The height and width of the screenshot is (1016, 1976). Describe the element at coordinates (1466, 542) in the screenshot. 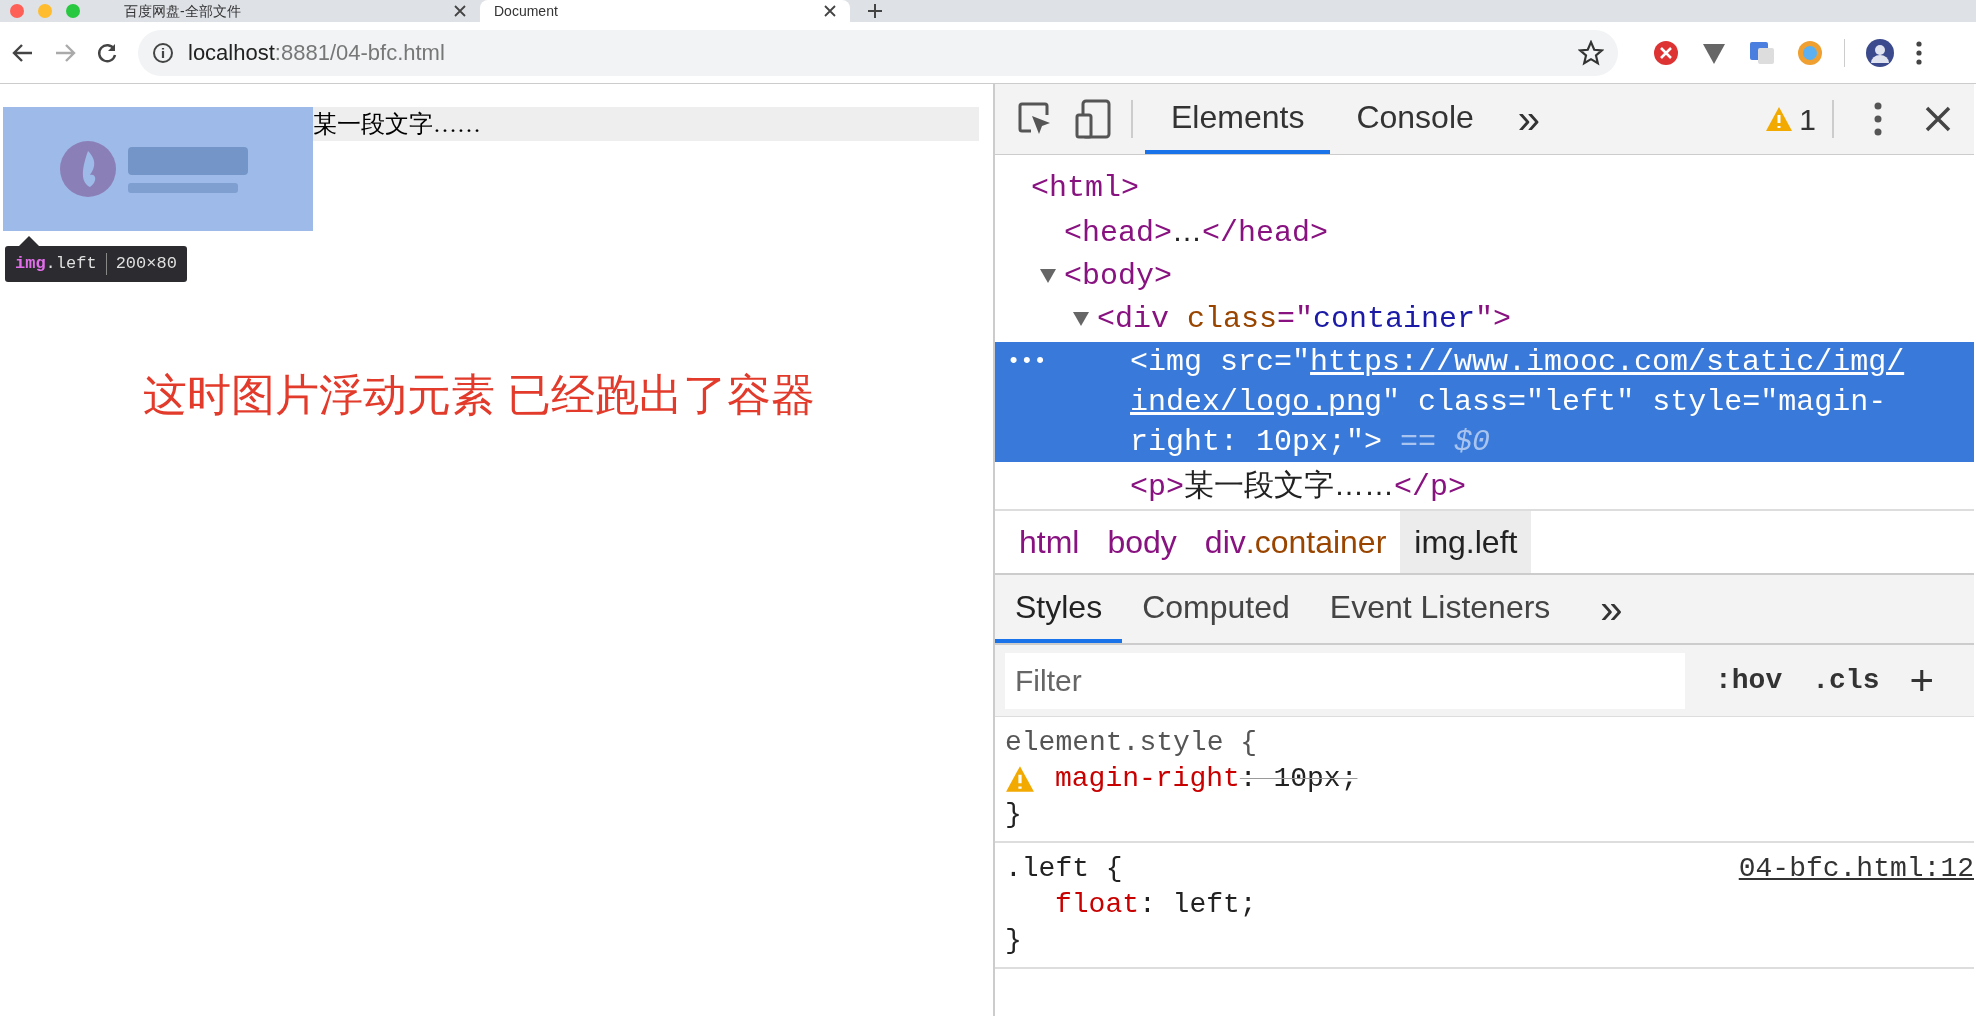

I see `breadcrumb-item: img.left` at that location.